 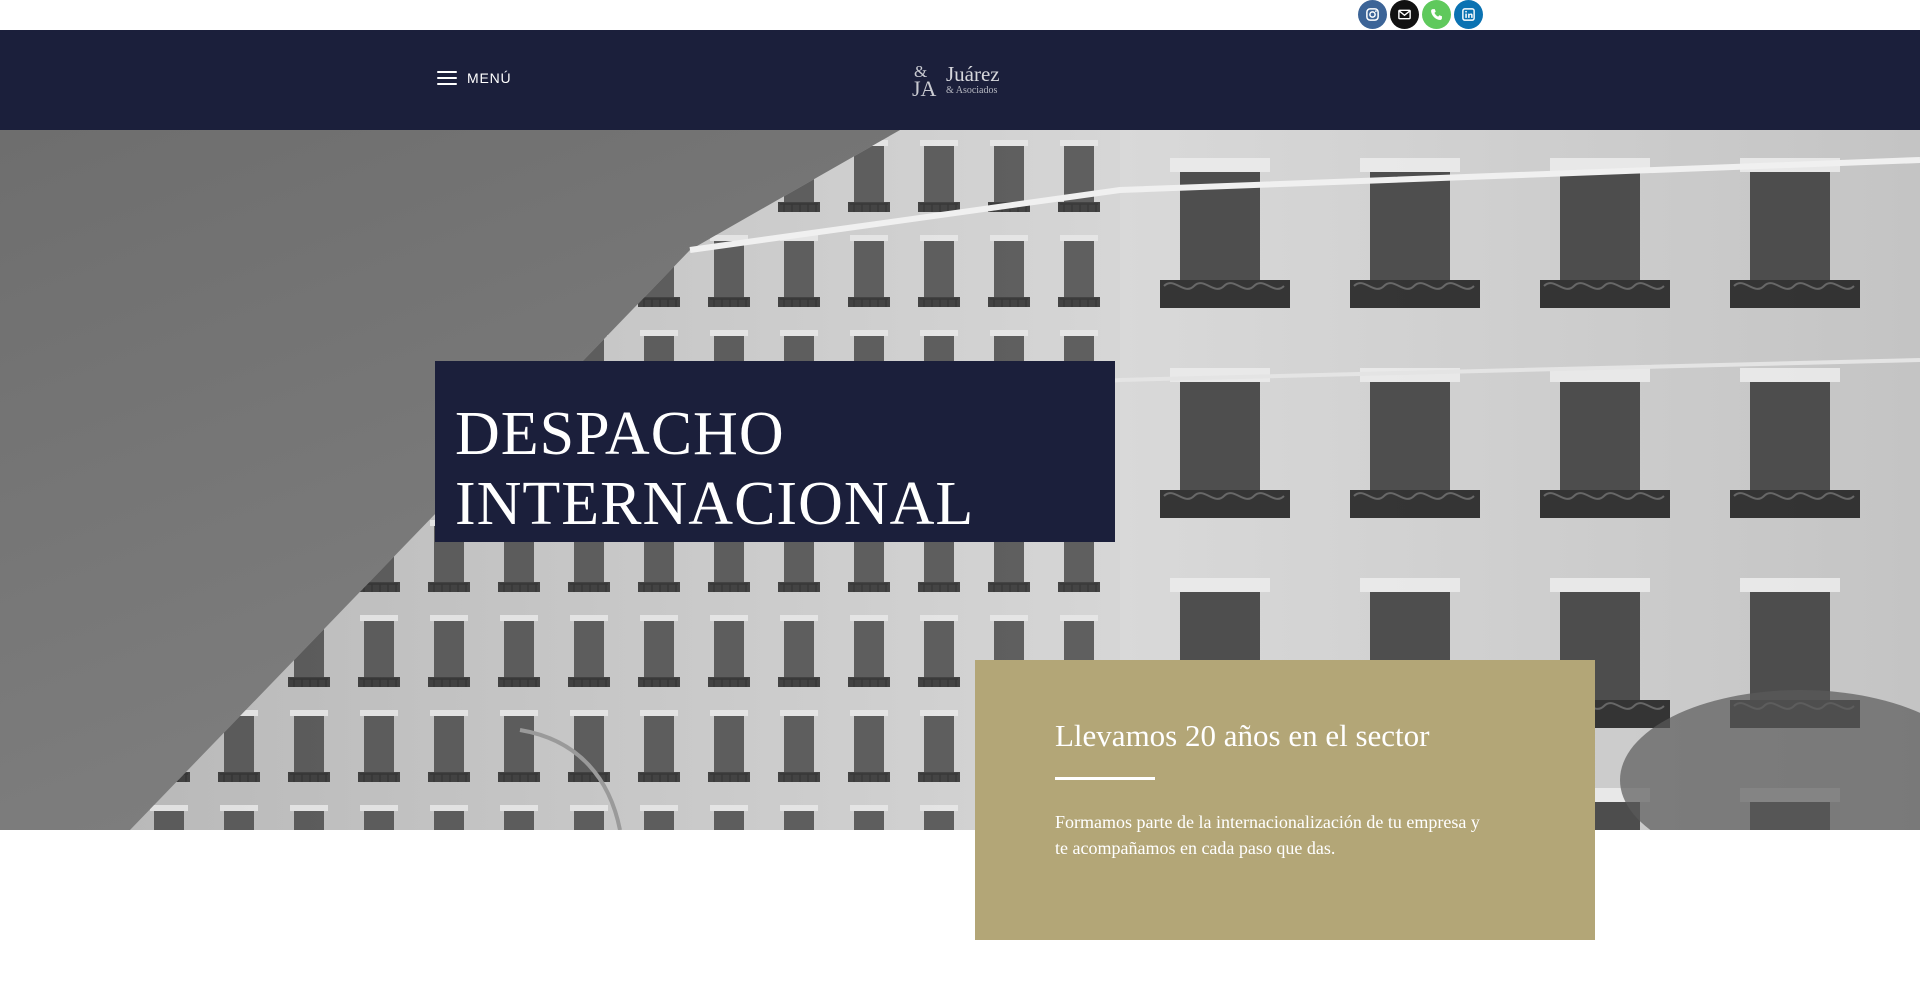 I want to click on logo: & JA Juárez & Asociados, so click(x=958, y=80).